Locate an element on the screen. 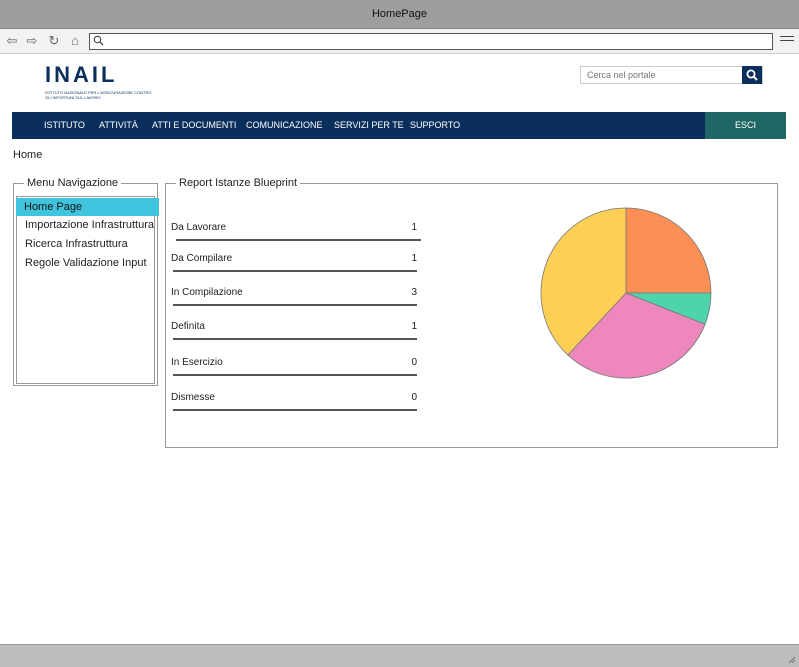  report-row-label: Da Lavorare is located at coordinates (199, 227).